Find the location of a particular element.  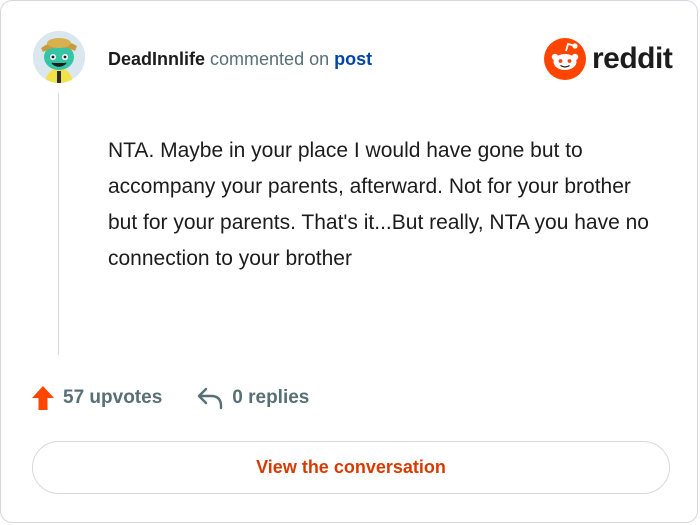

reddit-snoo-icon is located at coordinates (565, 59).